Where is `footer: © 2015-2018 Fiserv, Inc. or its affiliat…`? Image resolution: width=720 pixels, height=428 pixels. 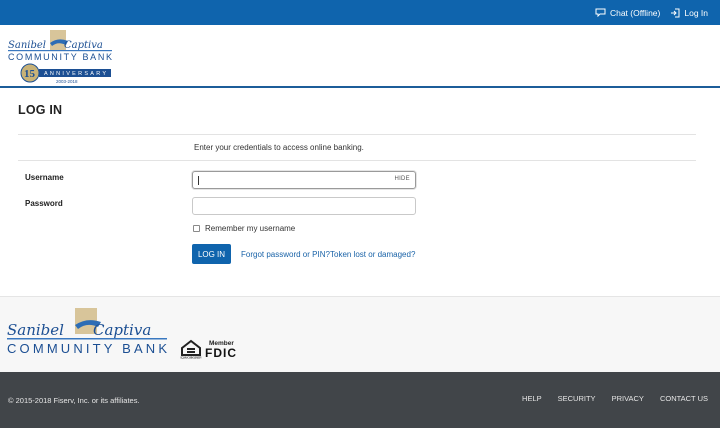
footer: © 2015-2018 Fiserv, Inc. or its affiliat… is located at coordinates (360, 400).